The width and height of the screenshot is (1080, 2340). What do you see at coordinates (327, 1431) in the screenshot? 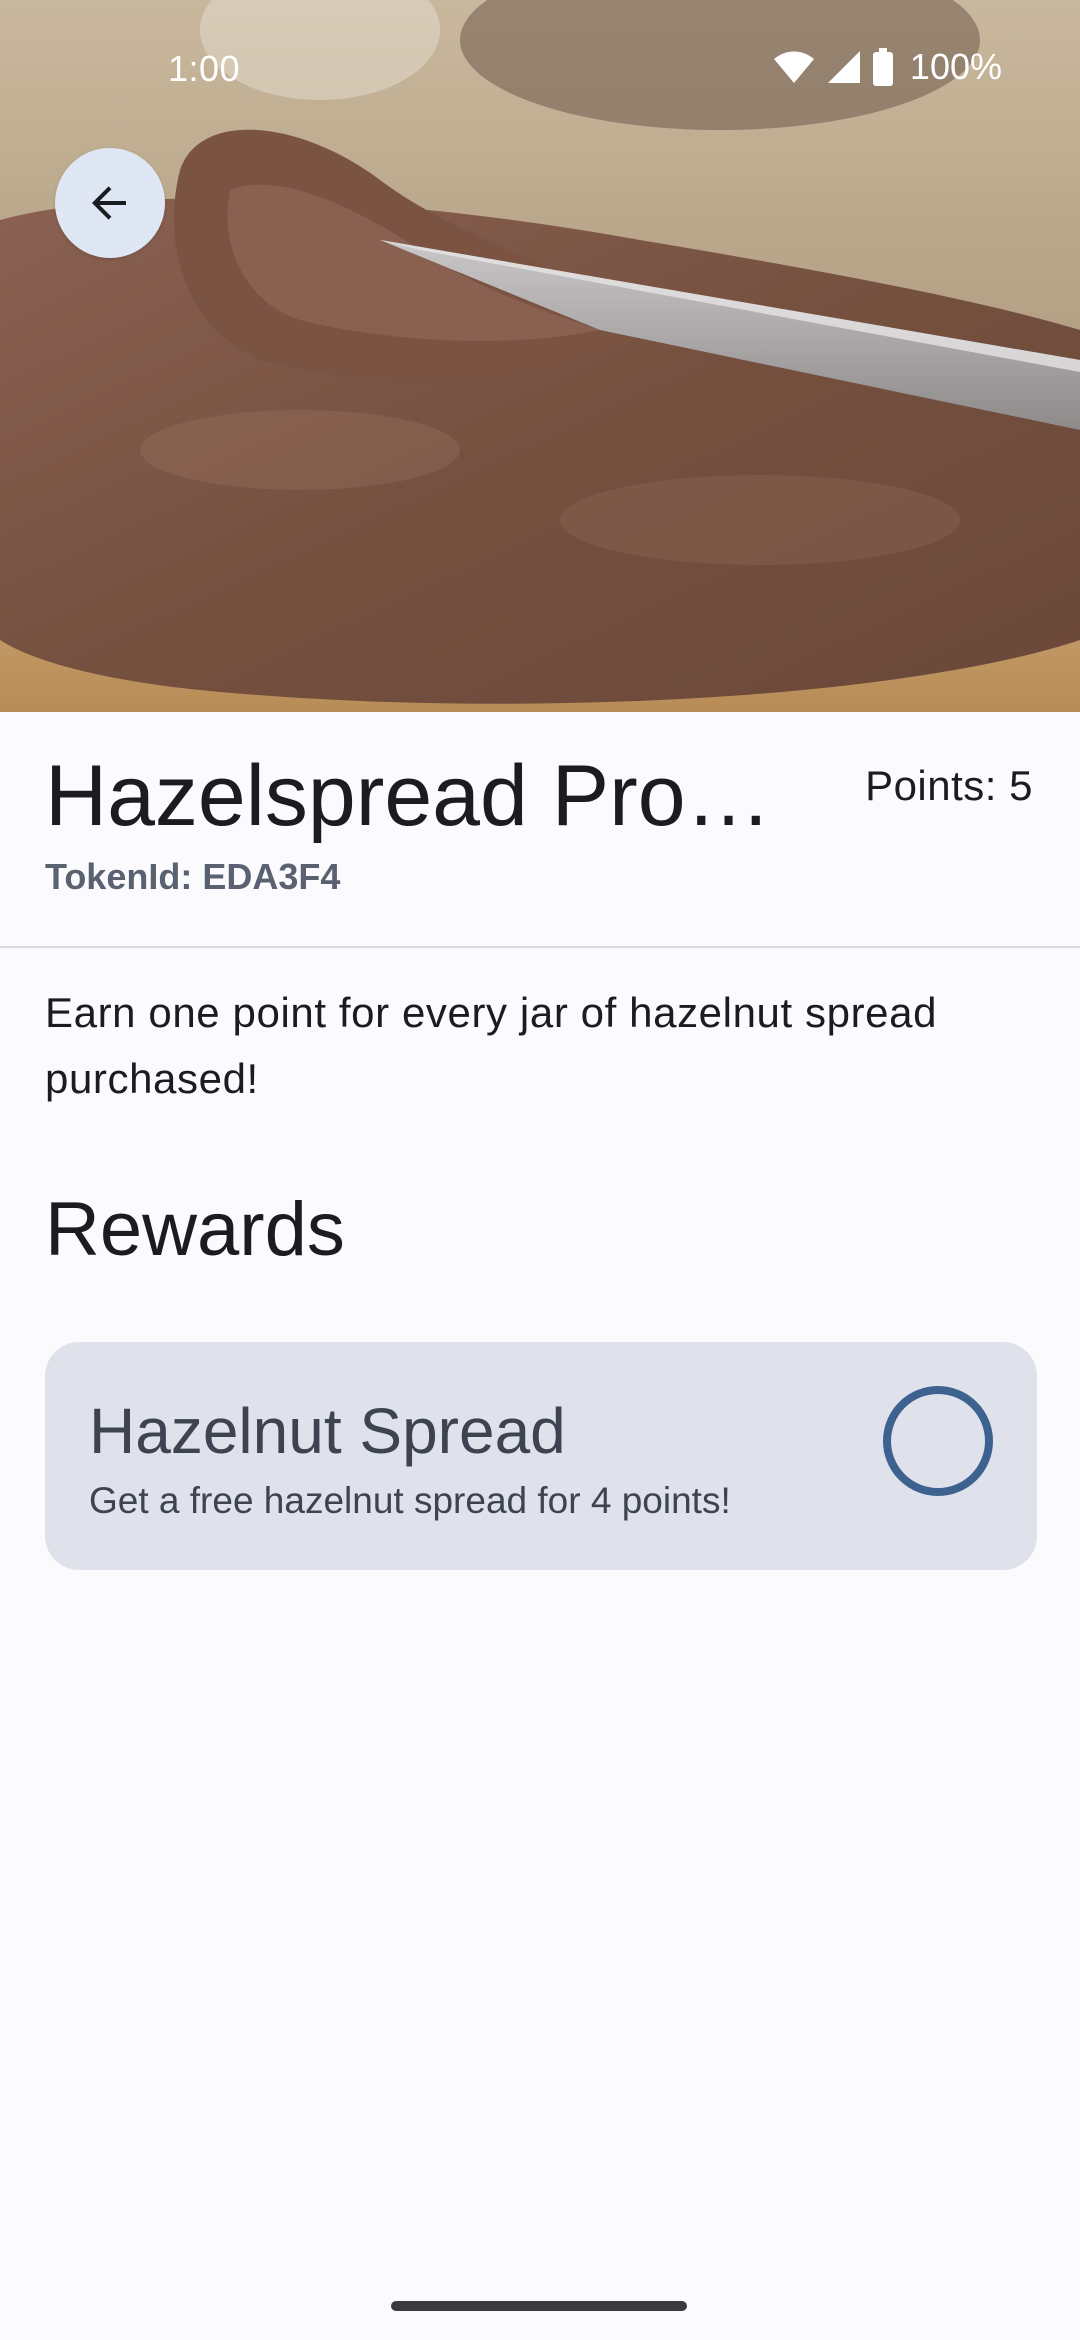
I see `reward-title: Hazelnut Spread` at bounding box center [327, 1431].